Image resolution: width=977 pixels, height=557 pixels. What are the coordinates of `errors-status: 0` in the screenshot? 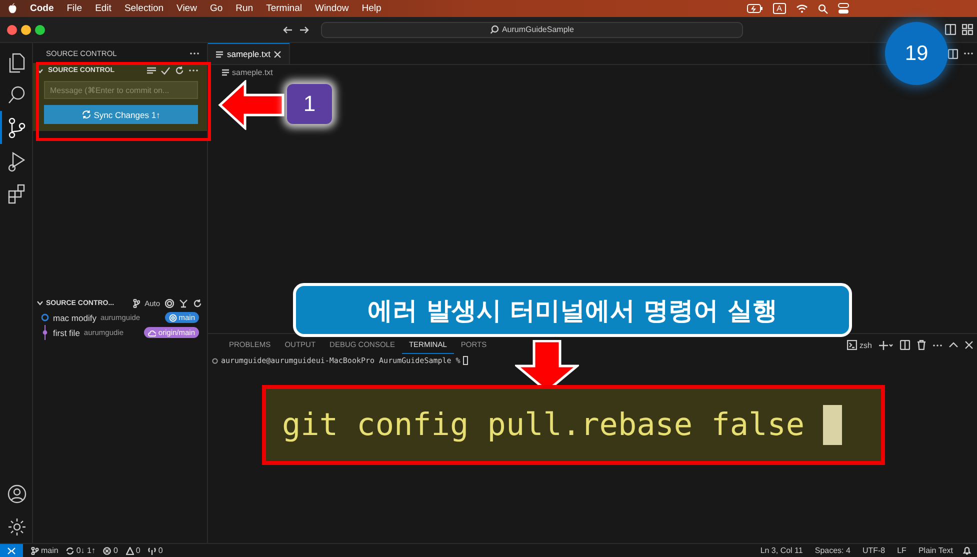 It's located at (110, 550).